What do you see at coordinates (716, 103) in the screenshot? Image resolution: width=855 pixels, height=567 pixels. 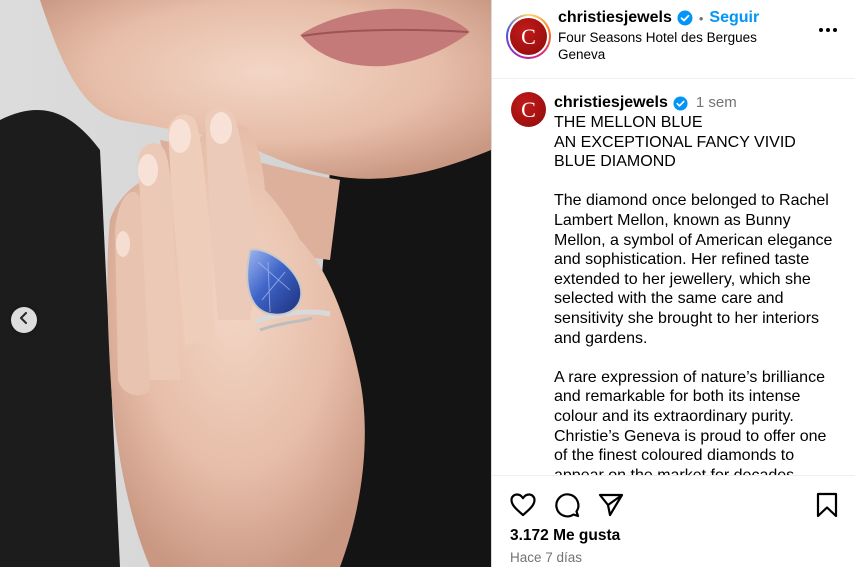 I see `caption-time: 1 sem` at bounding box center [716, 103].